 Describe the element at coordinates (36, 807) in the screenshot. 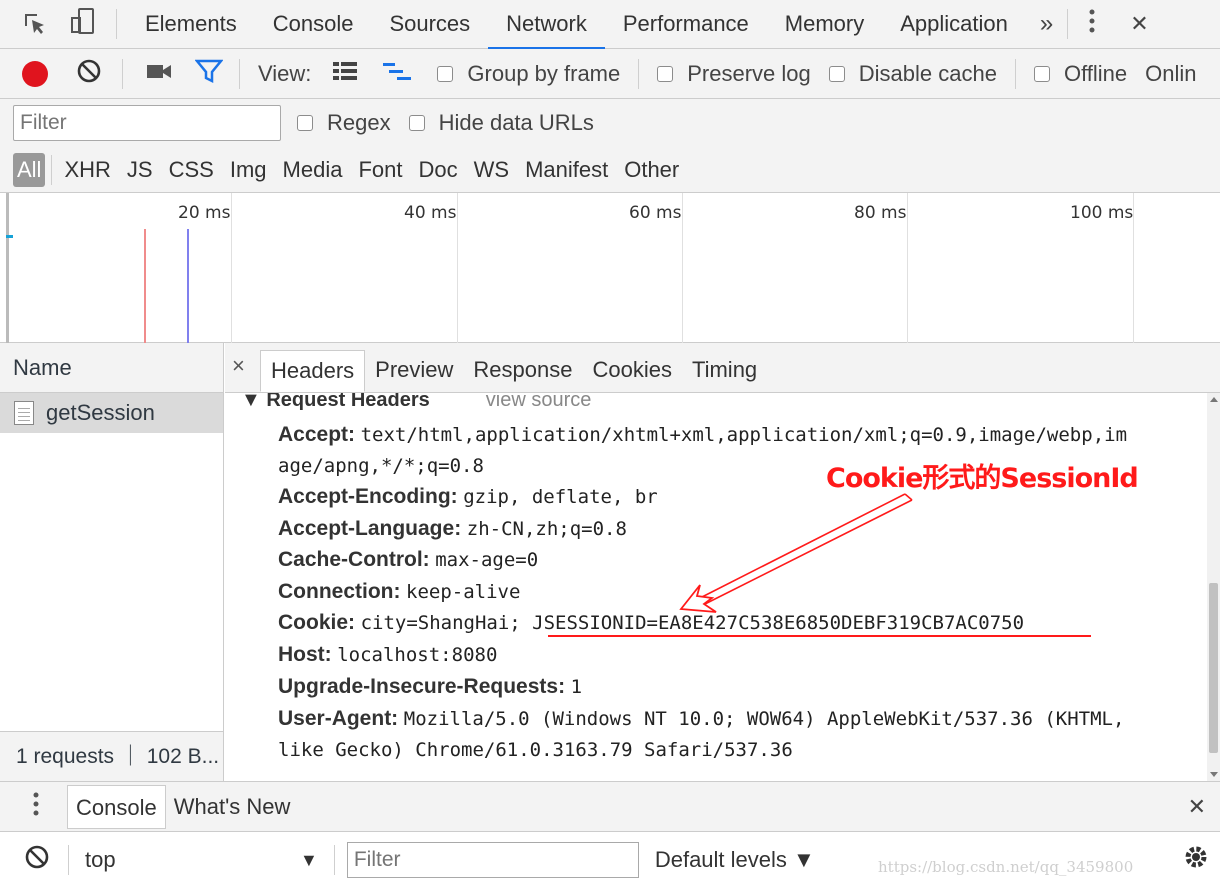

I see `drawer-menu-icon` at that location.